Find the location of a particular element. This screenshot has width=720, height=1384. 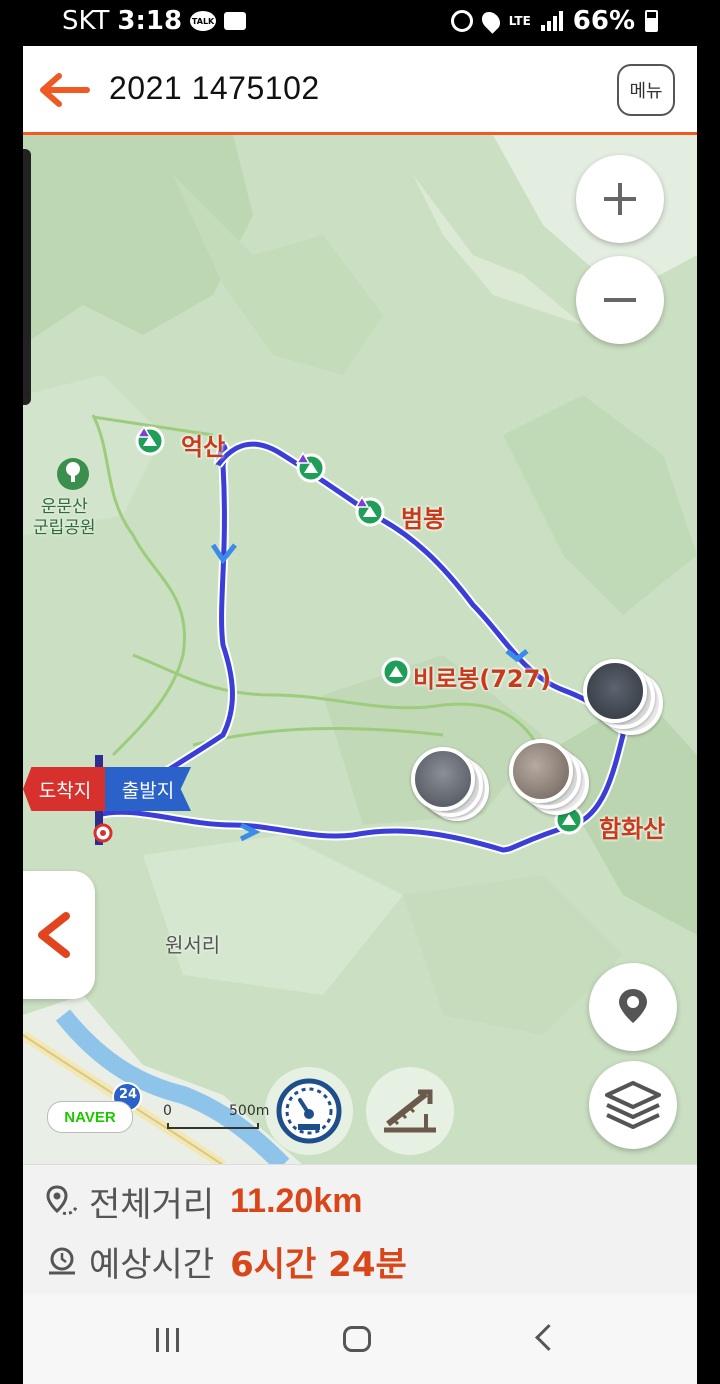

page-title: 2021 1475102 is located at coordinates (214, 88).